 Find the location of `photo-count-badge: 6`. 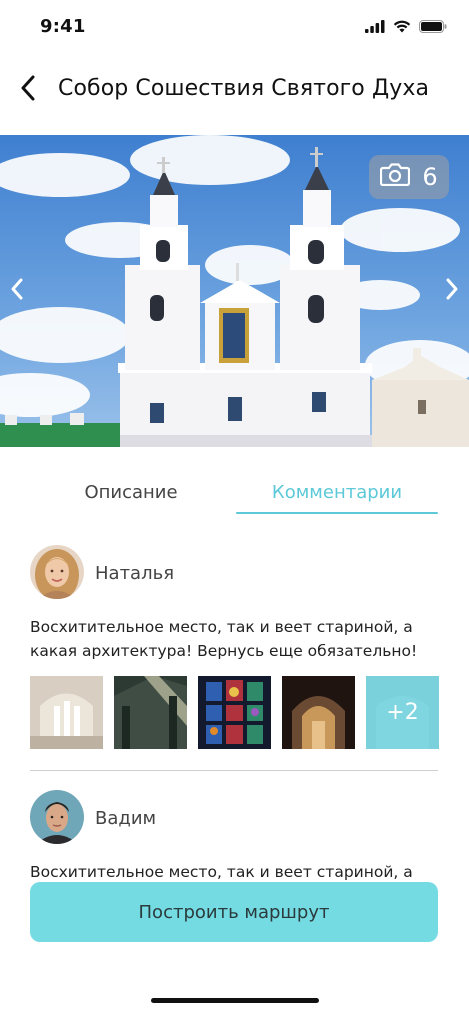

photo-count-badge: 6 is located at coordinates (409, 177).